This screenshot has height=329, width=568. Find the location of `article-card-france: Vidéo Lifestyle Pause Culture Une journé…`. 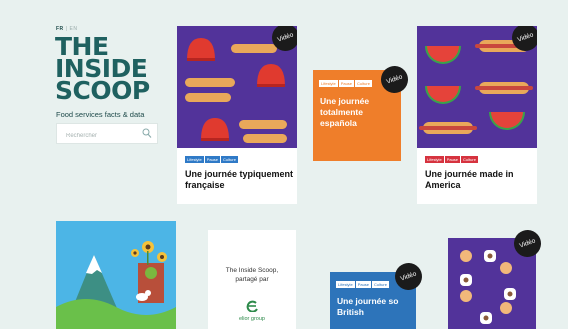

article-card-france: Vidéo Lifestyle Pause Culture Une journé… is located at coordinates (237, 115).